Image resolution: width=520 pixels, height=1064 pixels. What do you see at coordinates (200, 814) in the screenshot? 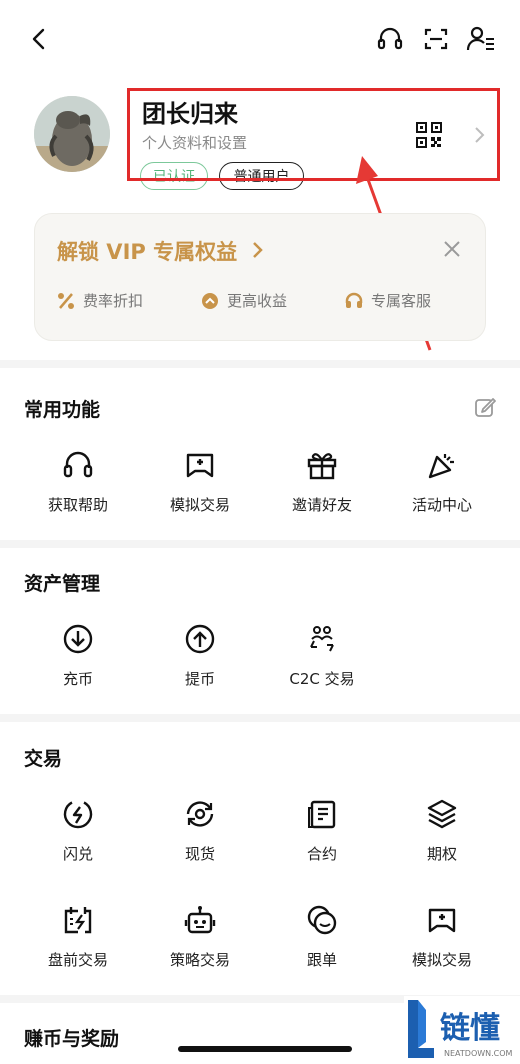
I see `spot-icon` at bounding box center [200, 814].